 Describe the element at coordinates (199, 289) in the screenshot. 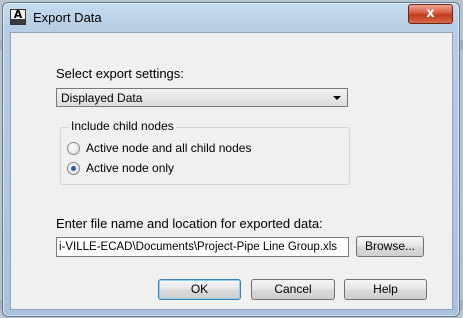

I see `ok-button: OK` at that location.